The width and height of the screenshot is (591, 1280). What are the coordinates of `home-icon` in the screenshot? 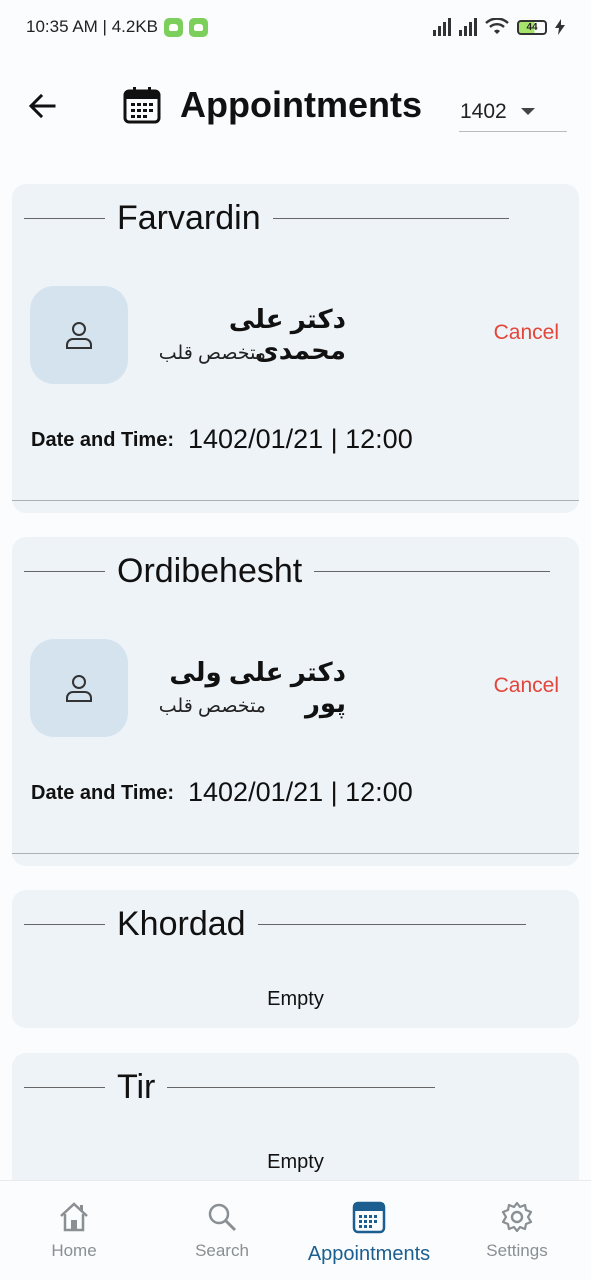 It's located at (74, 1217).